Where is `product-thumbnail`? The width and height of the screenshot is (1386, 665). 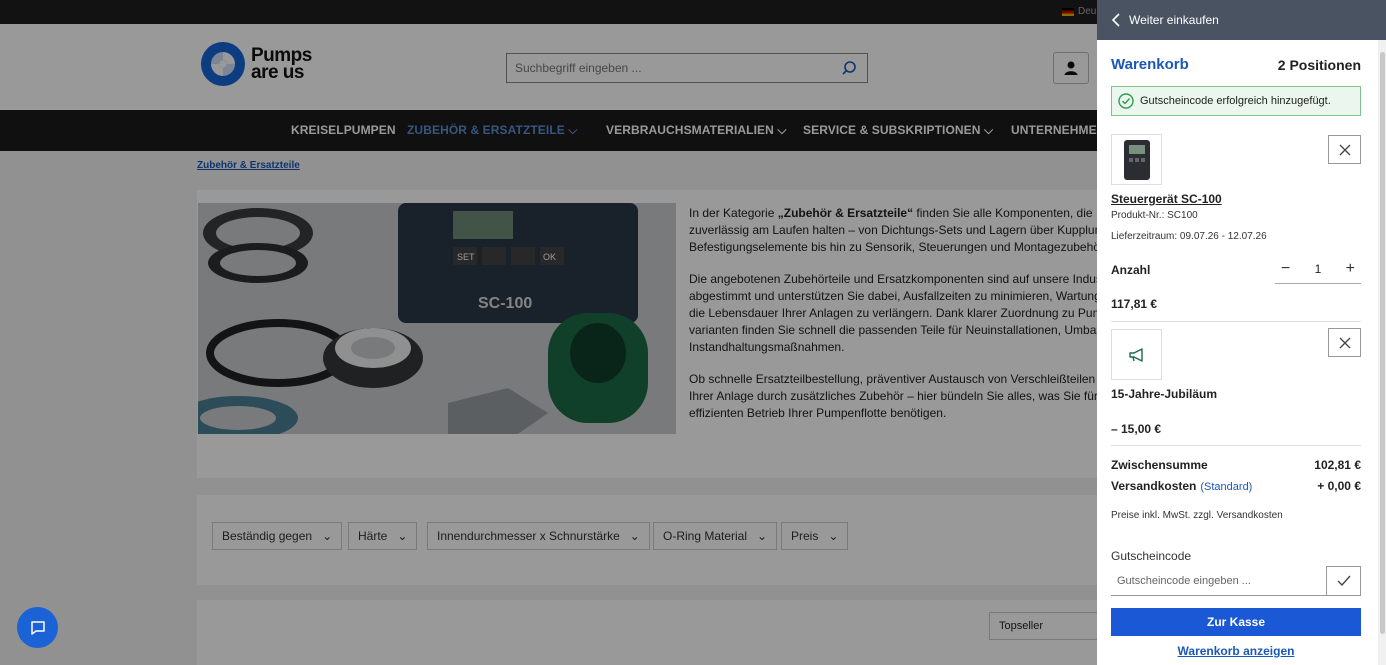
product-thumbnail is located at coordinates (1136, 159).